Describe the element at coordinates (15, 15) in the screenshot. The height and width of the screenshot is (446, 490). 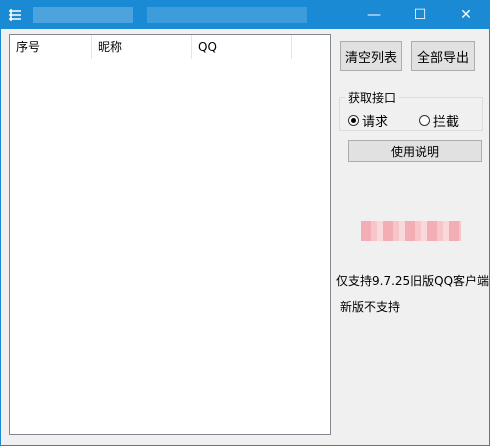
I see `app-logo-icon` at that location.